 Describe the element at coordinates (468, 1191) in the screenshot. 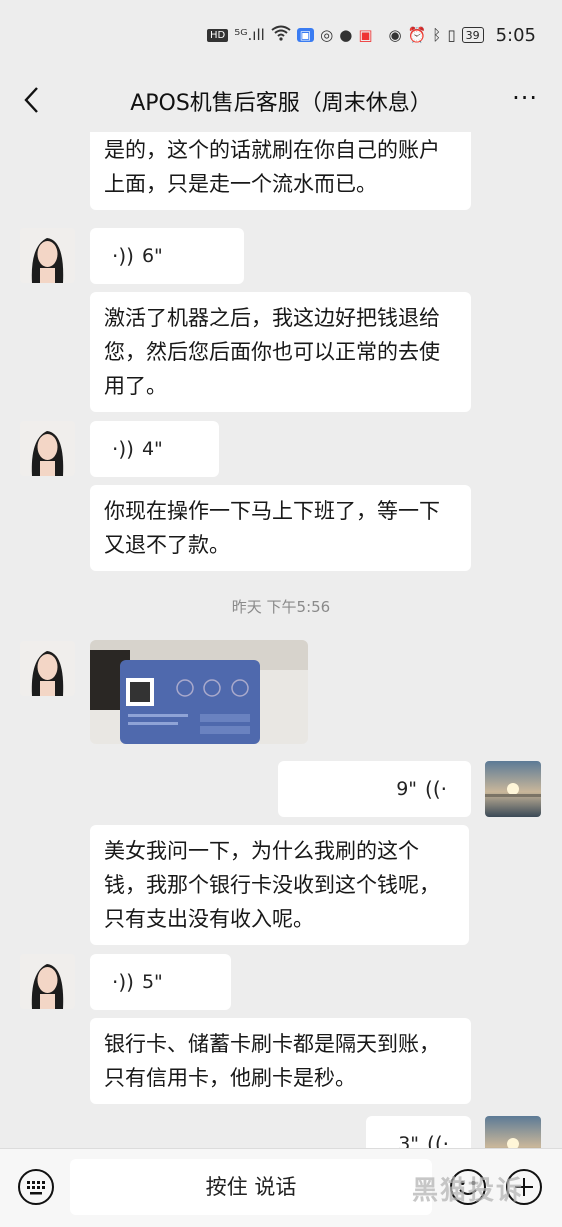

I see `watermark-logo: 黑猫投诉` at that location.